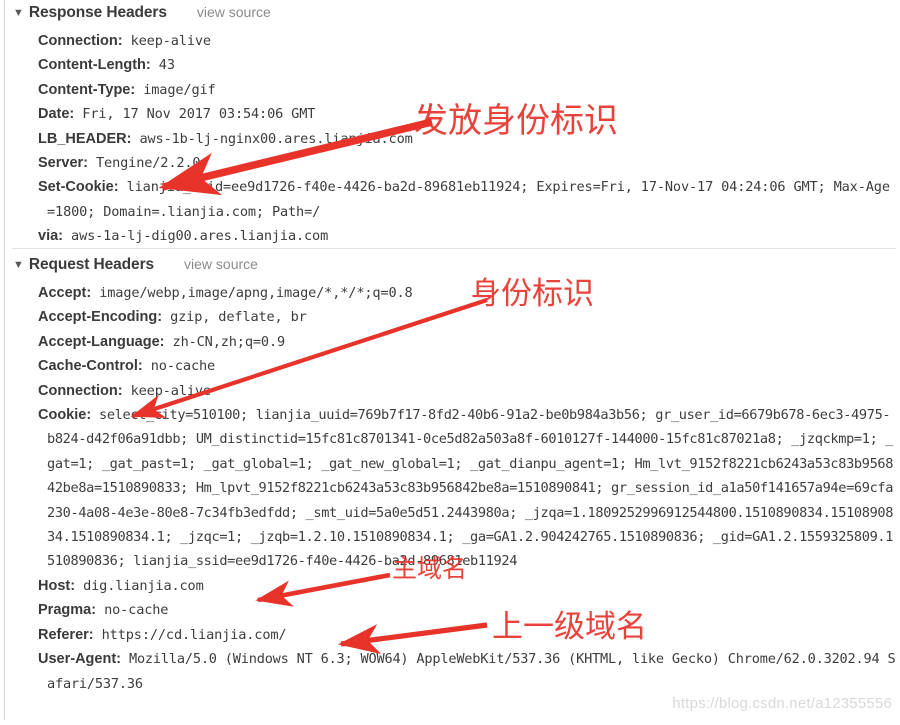 The width and height of the screenshot is (900, 725). Describe the element at coordinates (467, 65) in the screenshot. I see `header-row-content-length: Content-Length: 43` at that location.